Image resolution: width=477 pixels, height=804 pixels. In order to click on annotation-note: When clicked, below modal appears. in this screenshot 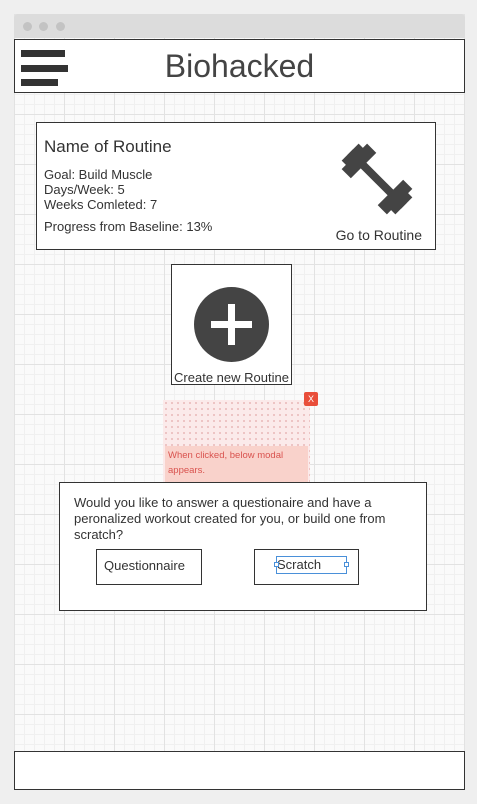, I will do `click(236, 441)`.